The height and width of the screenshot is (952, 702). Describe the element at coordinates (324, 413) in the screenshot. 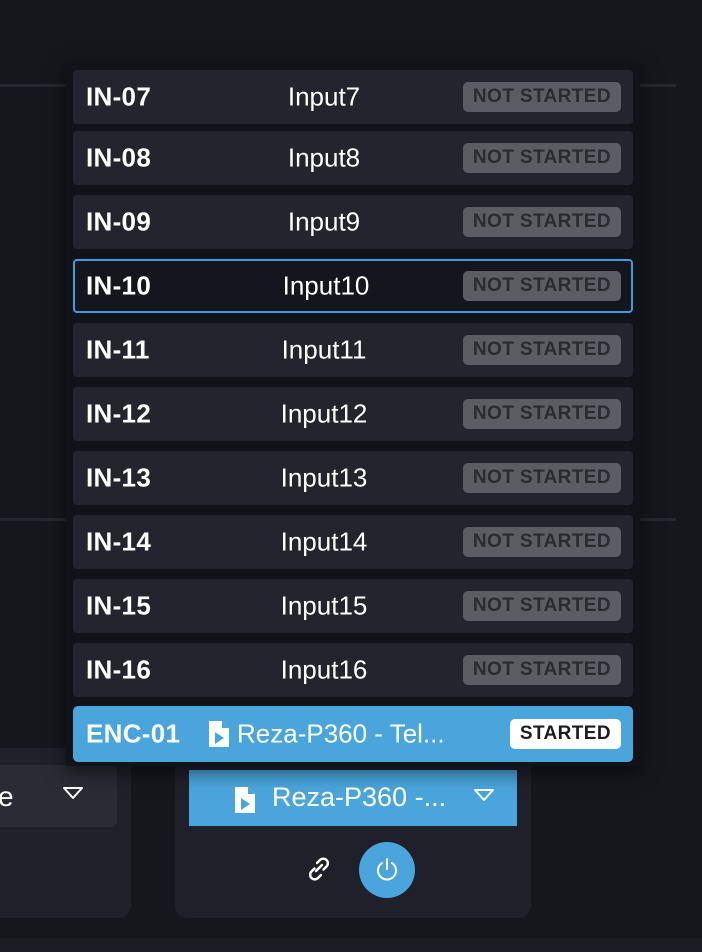

I see `option-name: Input12` at that location.